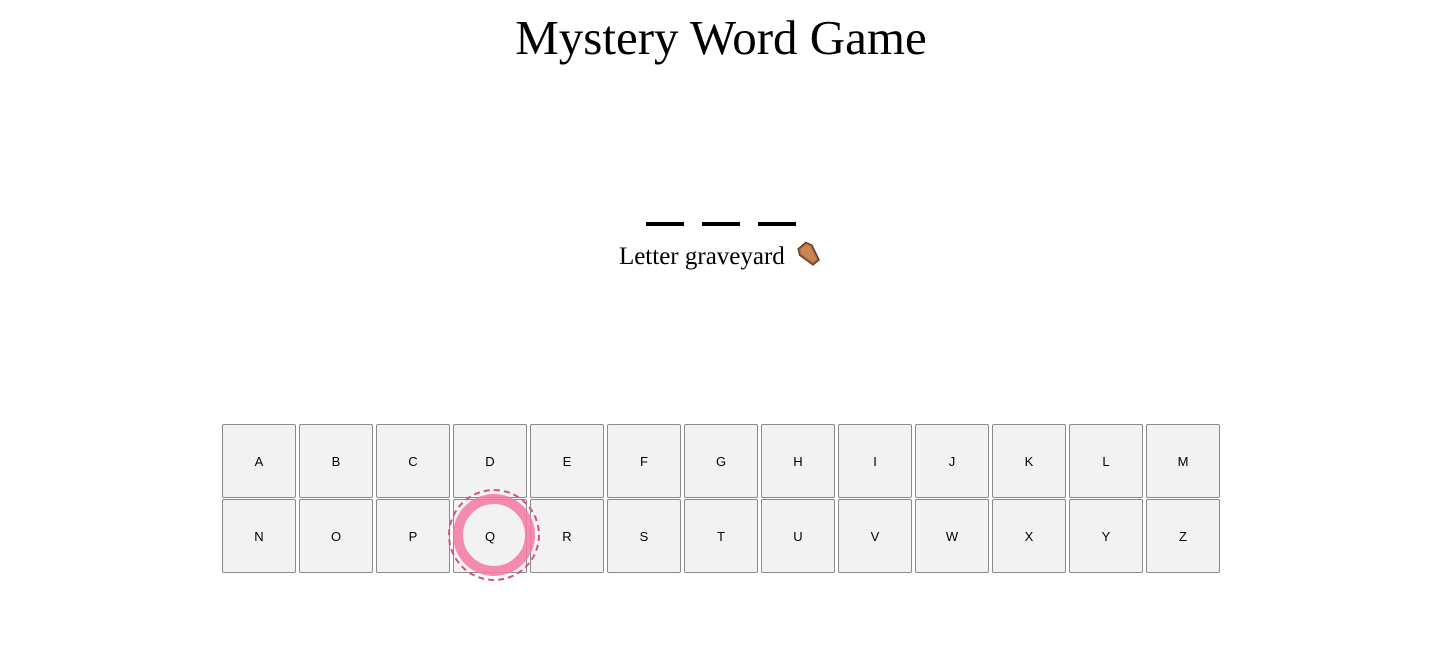 The image size is (1442, 662). I want to click on key-z: Z, so click(1183, 536).